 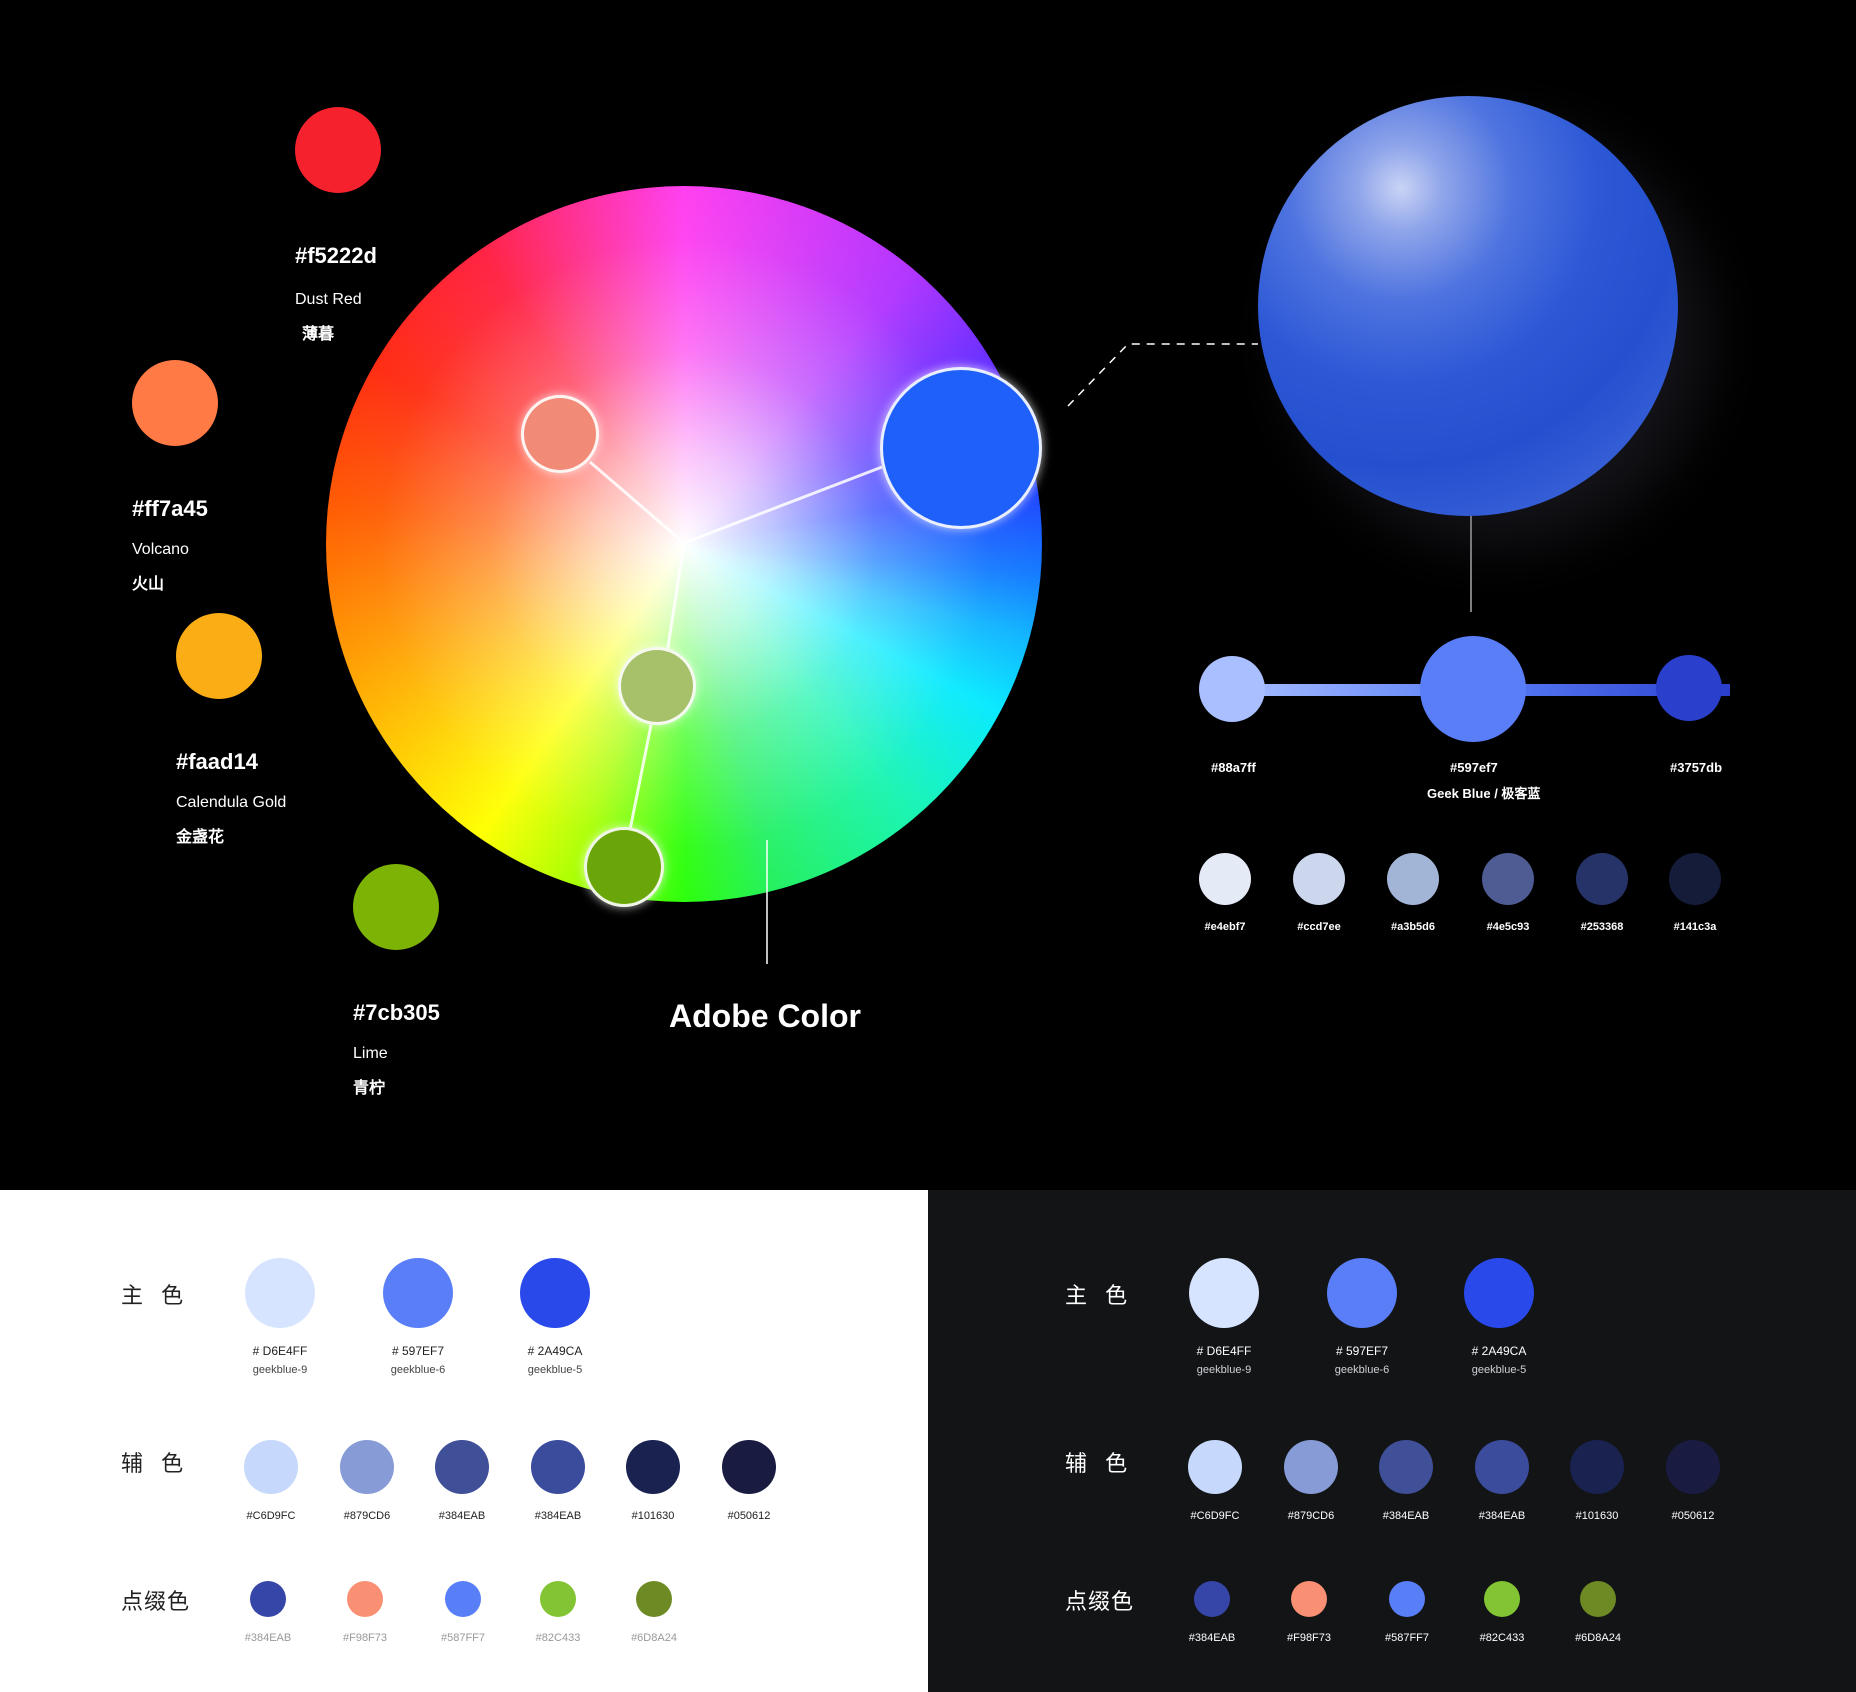 What do you see at coordinates (1473, 689) in the screenshot?
I see `scale-dot-main` at bounding box center [1473, 689].